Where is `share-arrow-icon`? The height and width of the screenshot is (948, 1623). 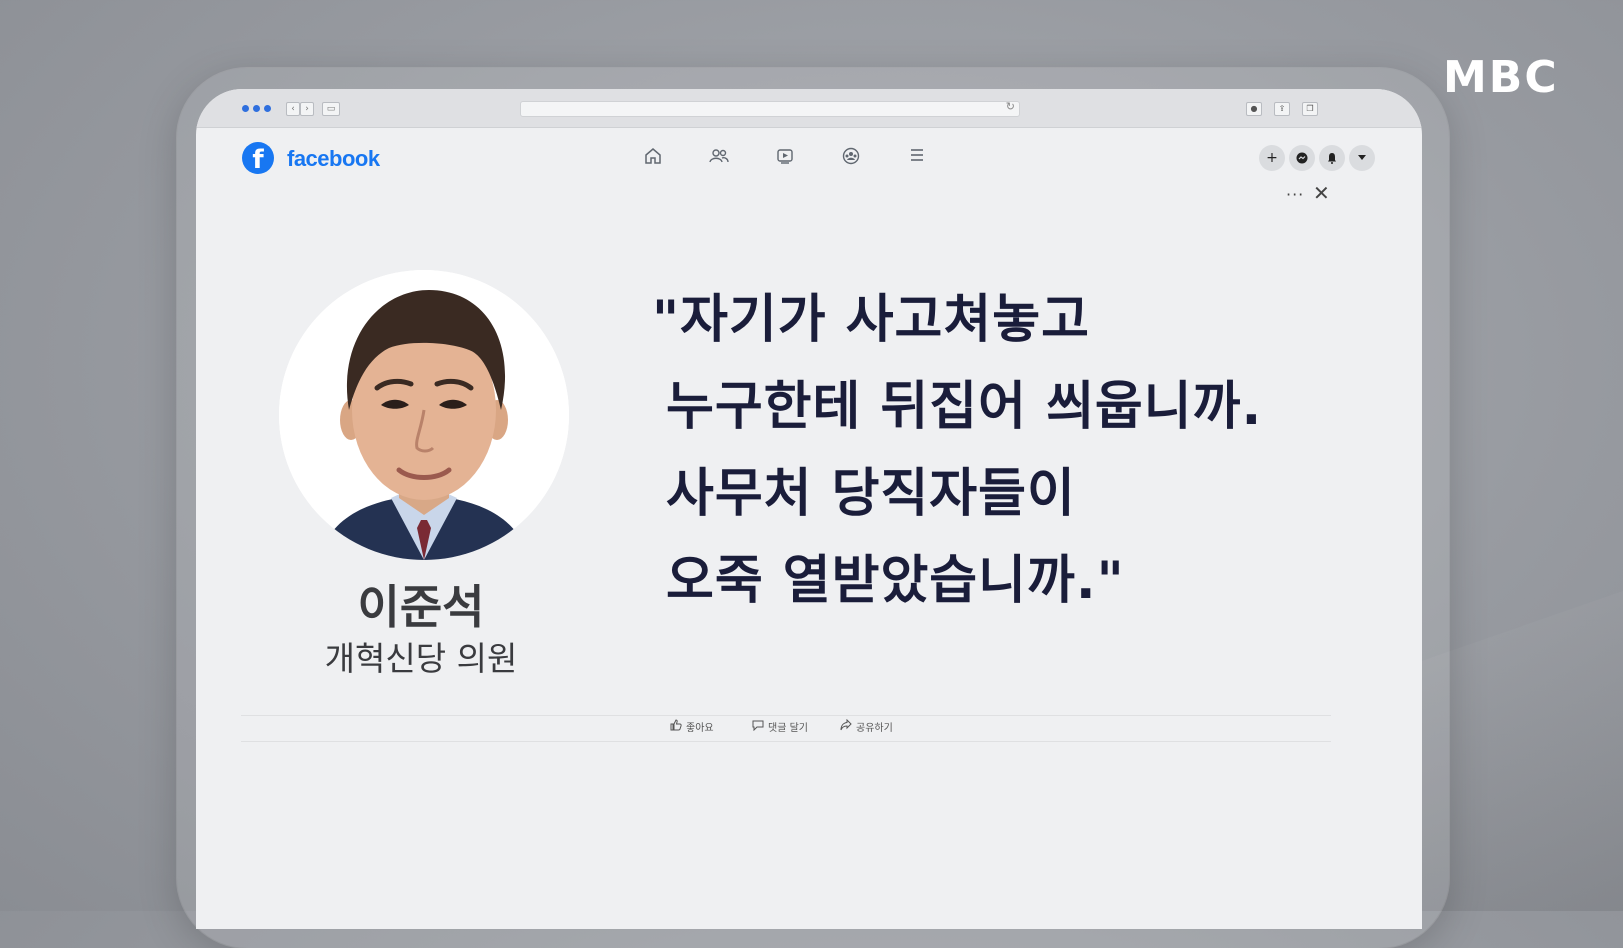
share-arrow-icon is located at coordinates (846, 726).